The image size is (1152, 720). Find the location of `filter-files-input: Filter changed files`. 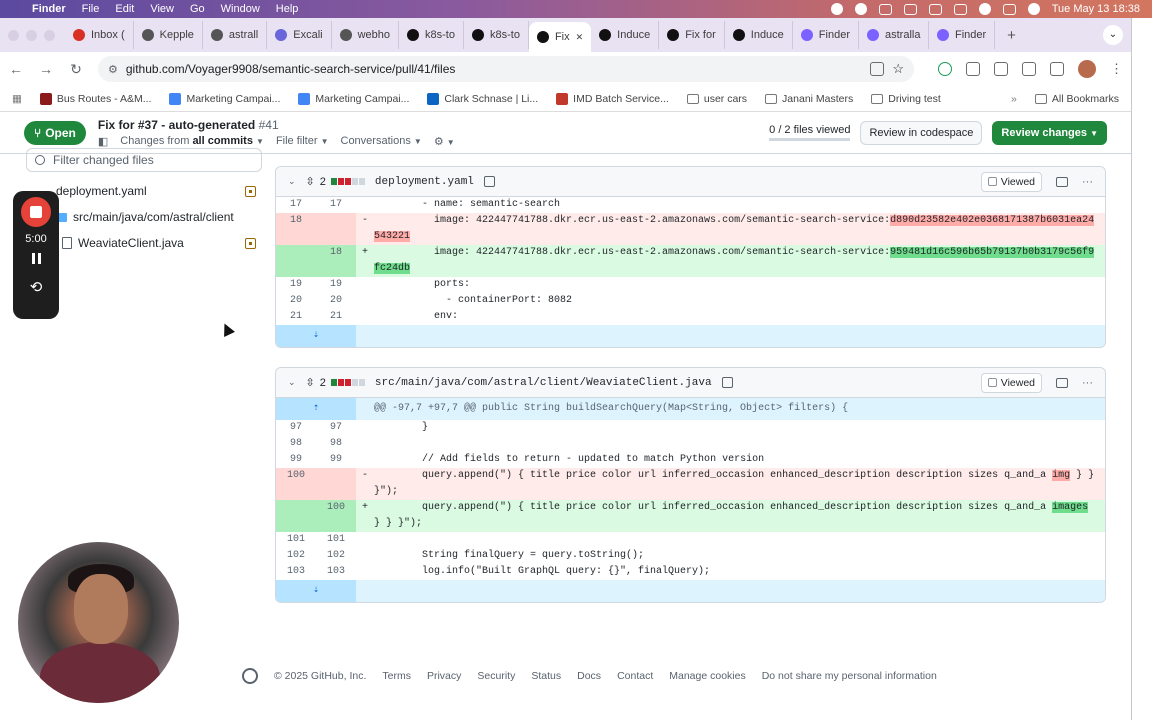

filter-files-input: Filter changed files is located at coordinates (144, 160).